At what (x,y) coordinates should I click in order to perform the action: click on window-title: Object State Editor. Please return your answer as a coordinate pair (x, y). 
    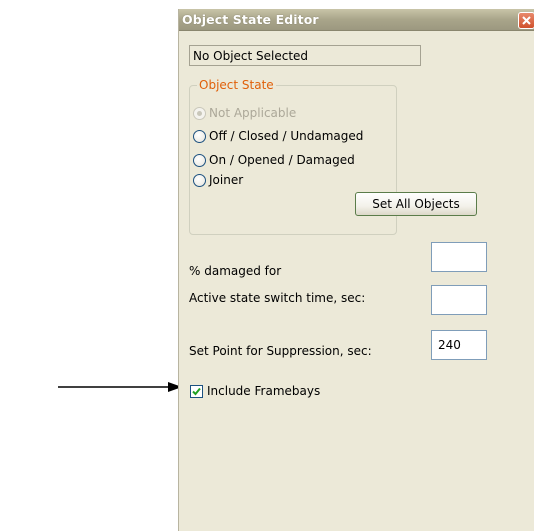
    Looking at the image, I should click on (250, 19).